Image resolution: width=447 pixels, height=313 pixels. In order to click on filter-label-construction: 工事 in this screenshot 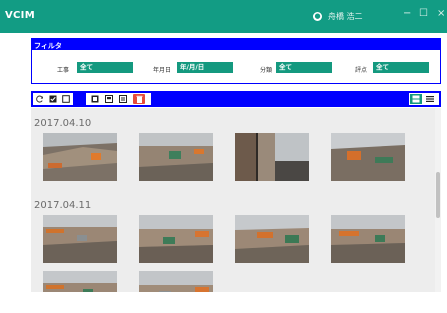, I will do `click(63, 70)`.